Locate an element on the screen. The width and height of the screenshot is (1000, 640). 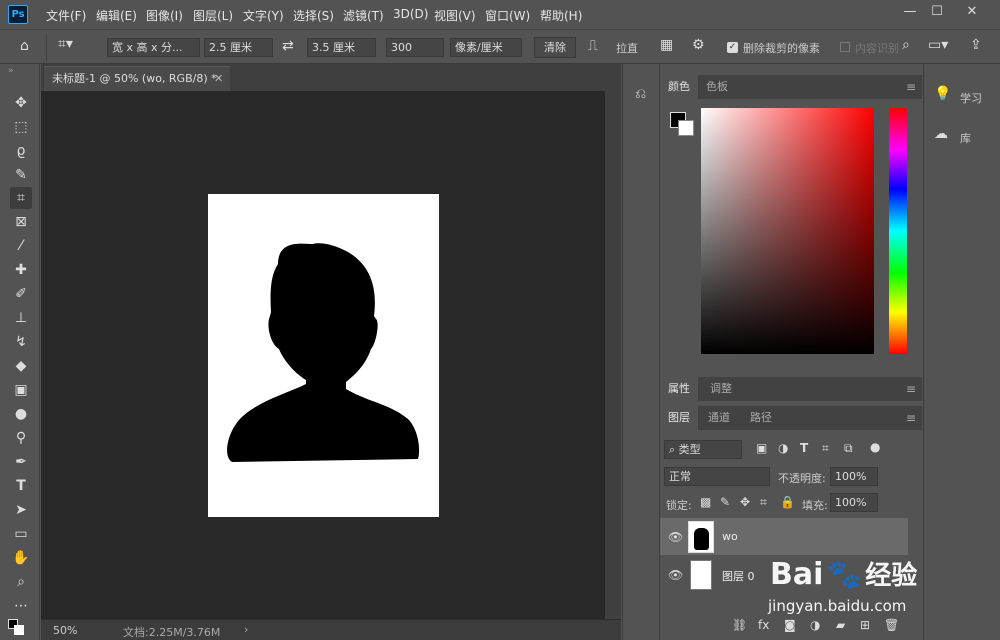
width-field: 2.5 厘米 is located at coordinates (238, 47).